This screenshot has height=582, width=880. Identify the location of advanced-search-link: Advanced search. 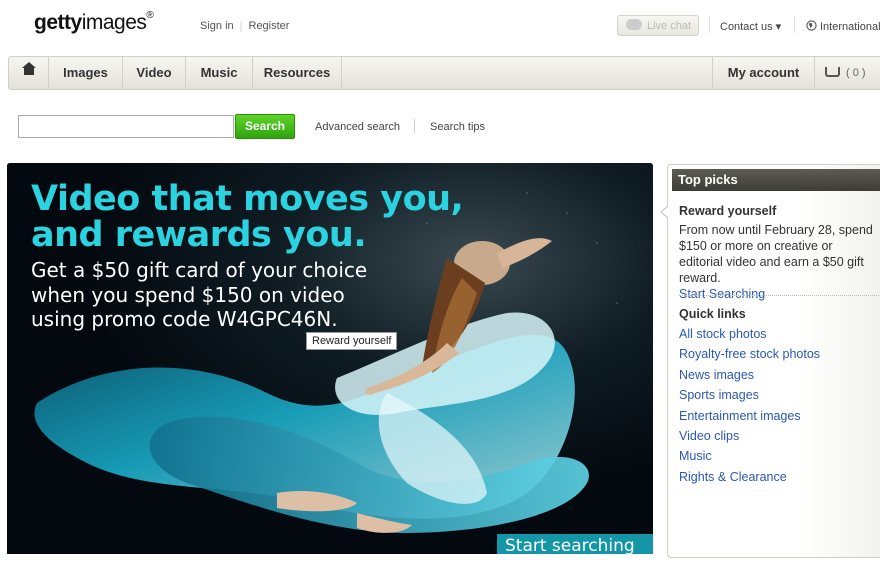
(357, 127).